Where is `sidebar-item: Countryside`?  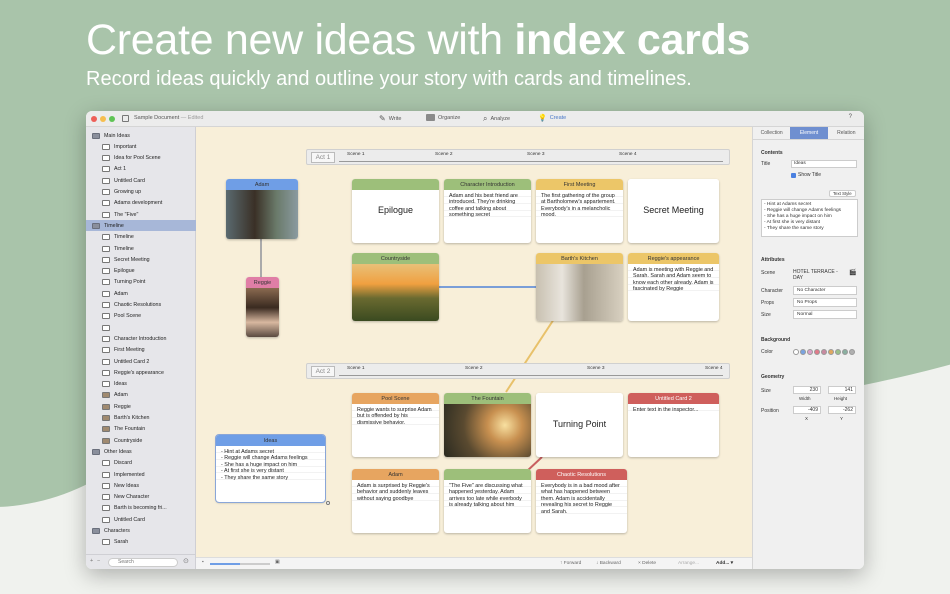
sidebar-item: Countryside is located at coordinates (141, 440).